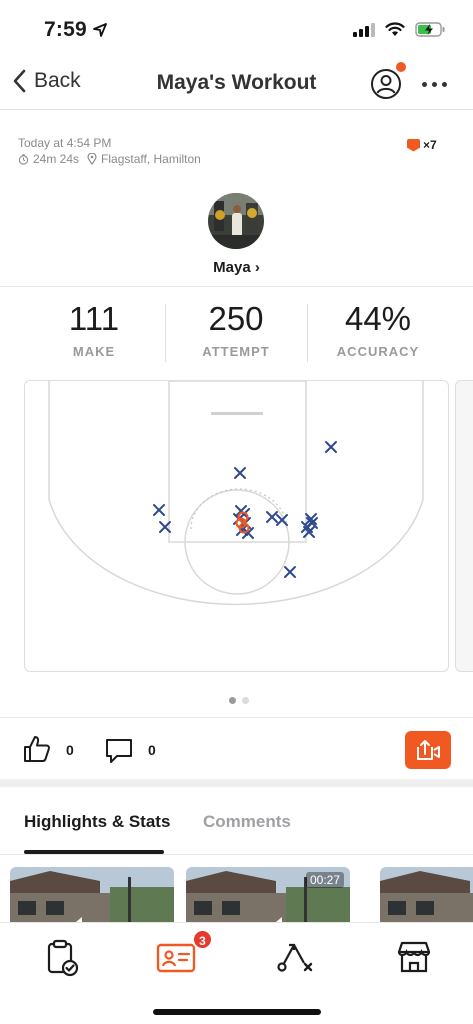 Image resolution: width=473 pixels, height=1024 pixels. Describe the element at coordinates (257, 267) in the screenshot. I see `chevron-right-icon: ›` at that location.